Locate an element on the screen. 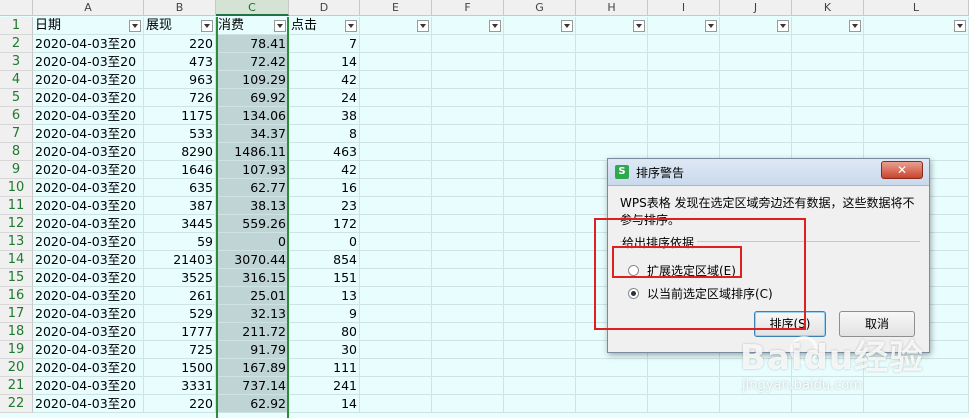 The height and width of the screenshot is (418, 969). table-cell: 13 is located at coordinates (324, 296).